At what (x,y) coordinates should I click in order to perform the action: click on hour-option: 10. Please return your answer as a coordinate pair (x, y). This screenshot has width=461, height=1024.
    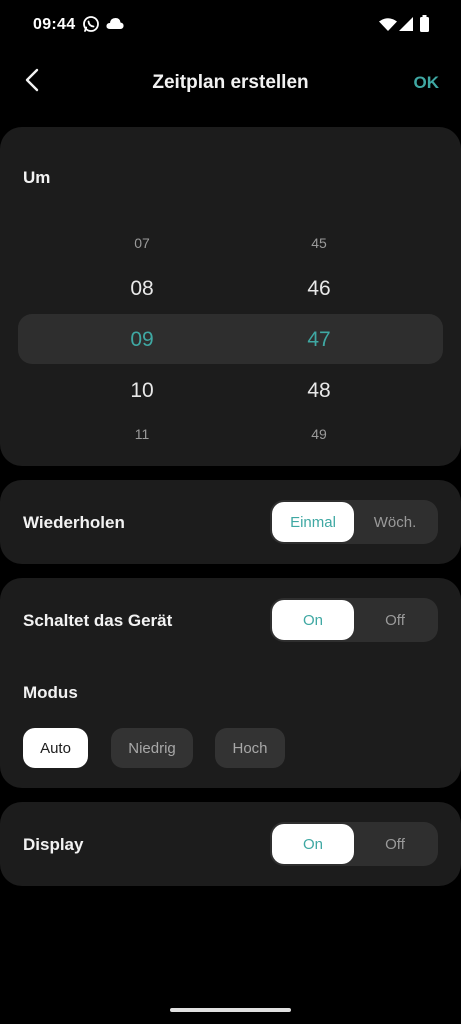
    Looking at the image, I should click on (142, 391).